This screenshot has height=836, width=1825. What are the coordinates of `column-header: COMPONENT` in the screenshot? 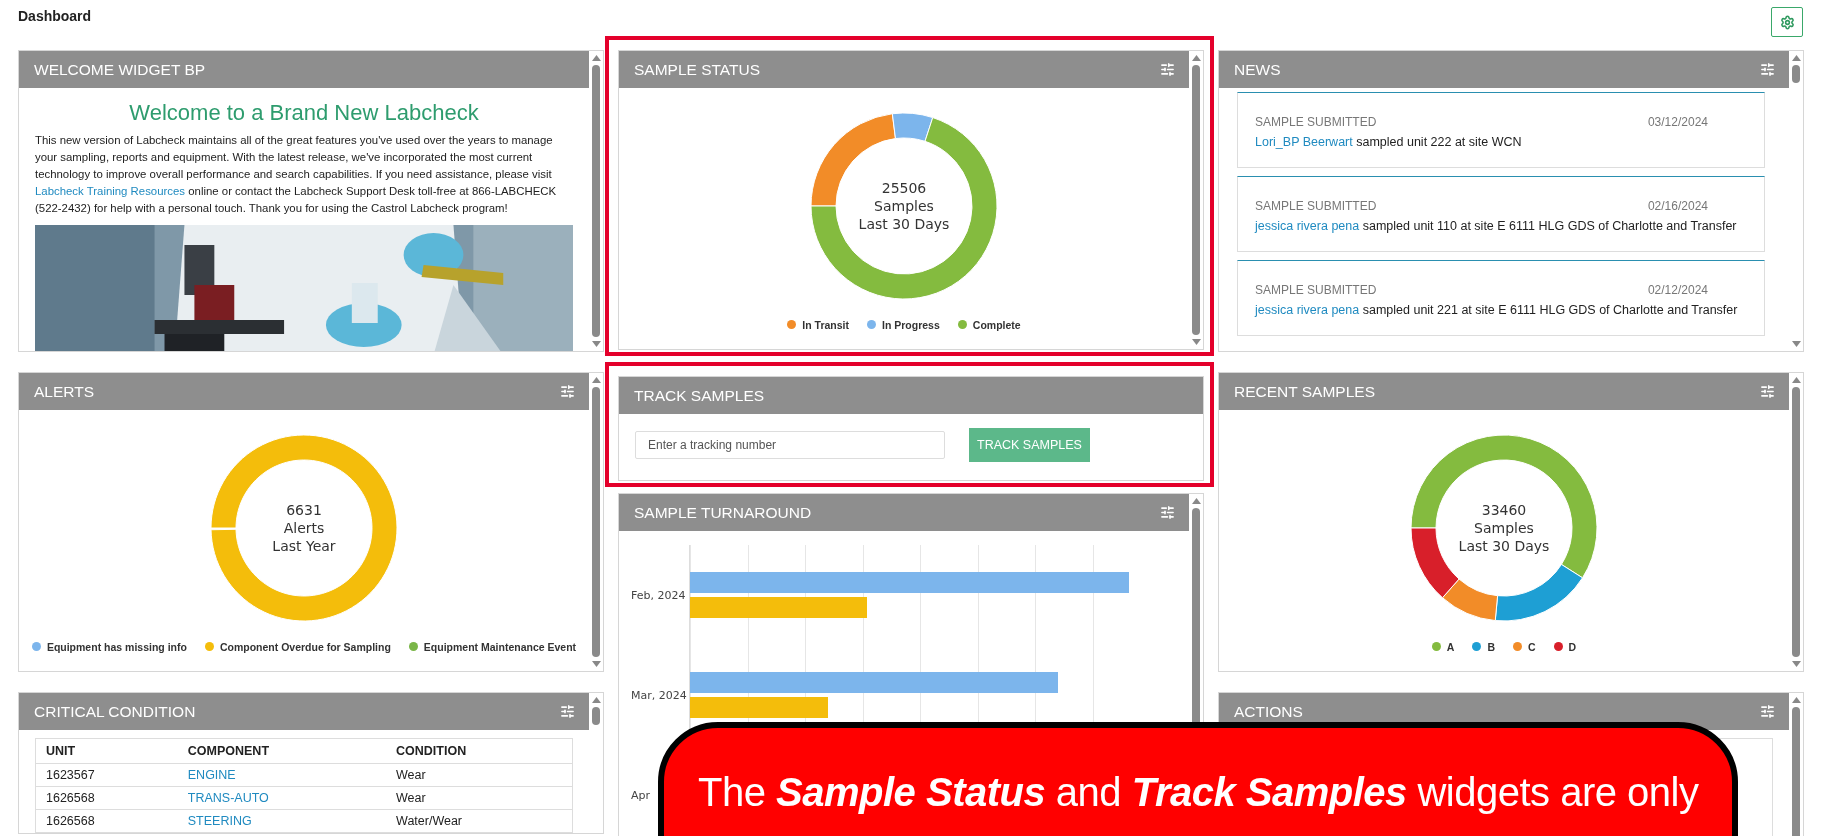 It's located at (282, 751).